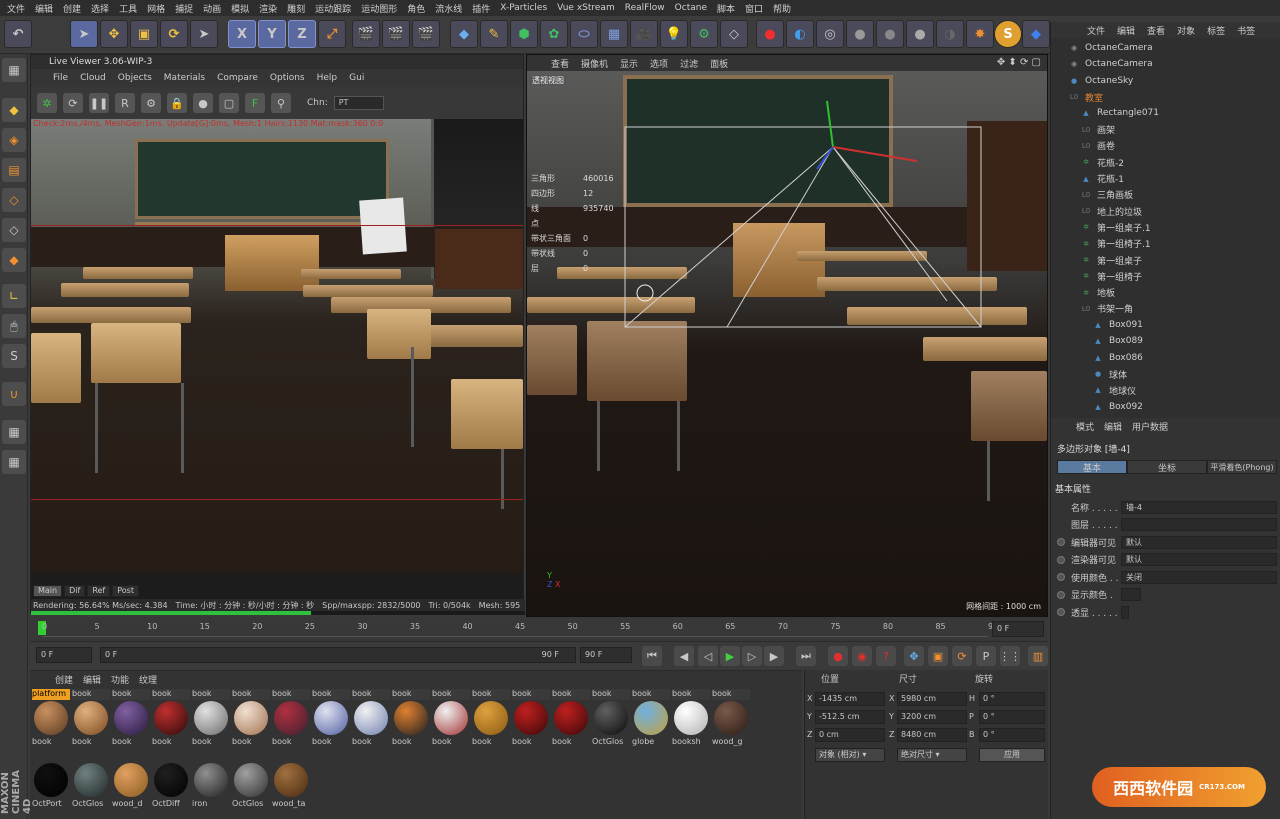 This screenshot has width=1280, height=819. What do you see at coordinates (659, 63) in the screenshot?
I see `vp-menu-item-3: 选项` at bounding box center [659, 63].